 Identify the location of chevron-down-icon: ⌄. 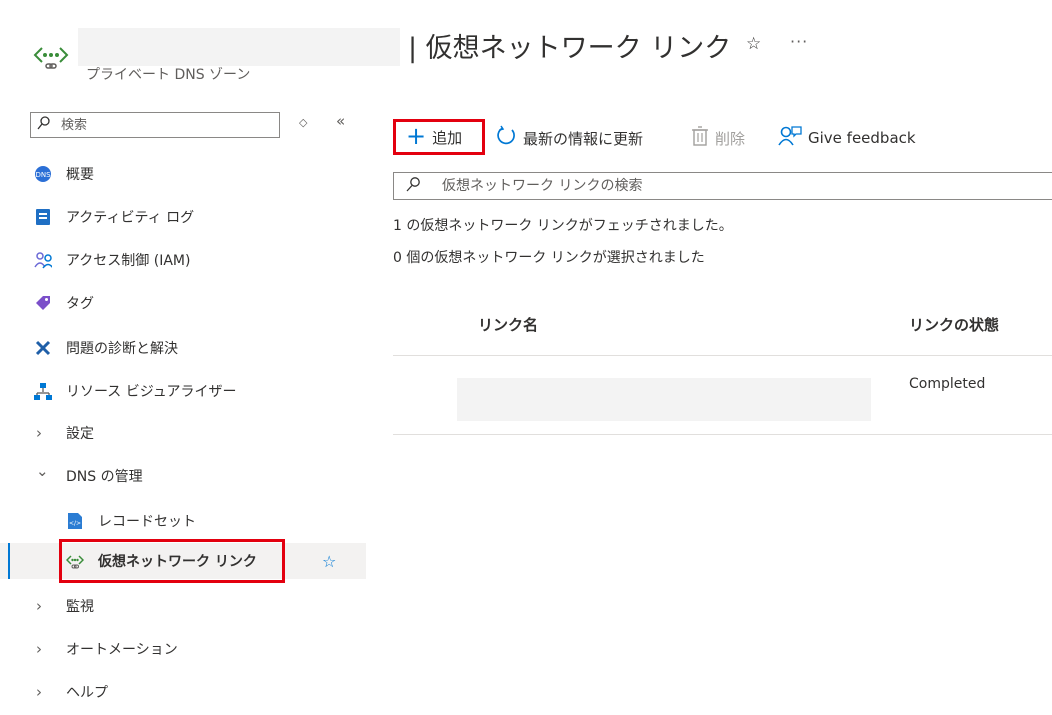
(42, 471).